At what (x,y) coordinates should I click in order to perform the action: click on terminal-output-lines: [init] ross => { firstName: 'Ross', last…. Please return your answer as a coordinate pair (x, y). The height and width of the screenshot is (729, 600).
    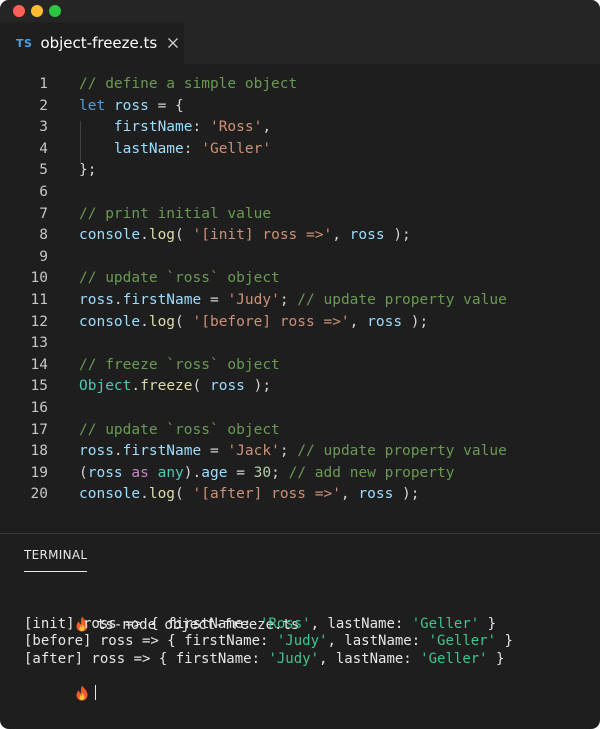
    Looking at the image, I should click on (304, 642).